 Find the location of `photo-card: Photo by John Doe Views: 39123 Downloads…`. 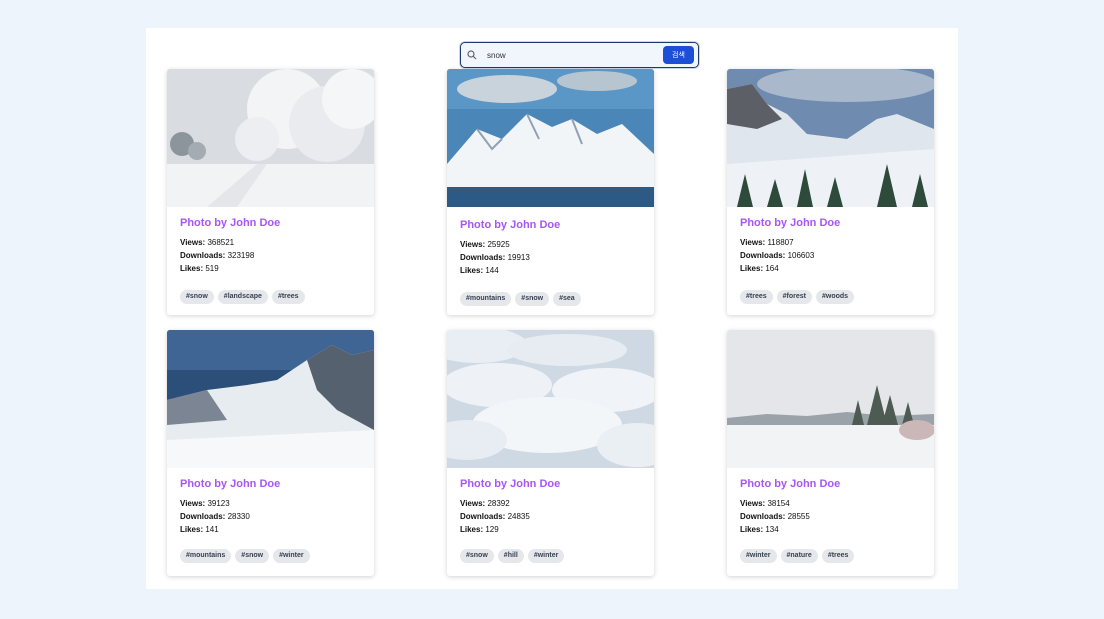

photo-card: Photo by John Doe Views: 39123 Downloads… is located at coordinates (270, 453).